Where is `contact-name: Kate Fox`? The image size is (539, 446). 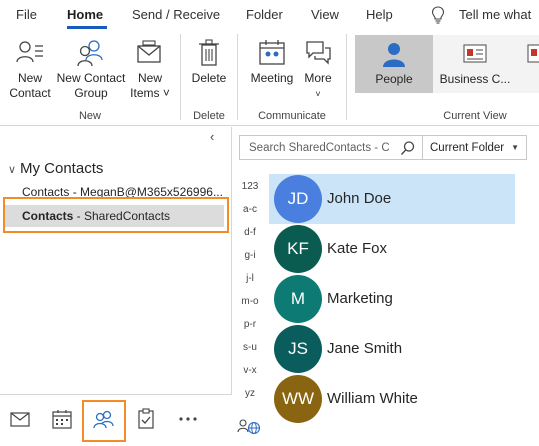
contact-name: Kate Fox is located at coordinates (357, 248).